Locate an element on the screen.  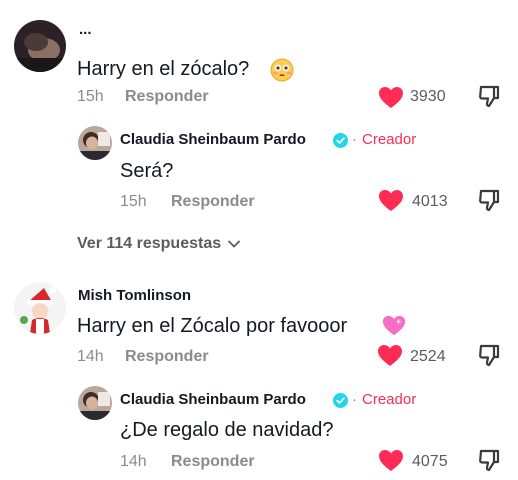
reply-time: 15h is located at coordinates (133, 201).